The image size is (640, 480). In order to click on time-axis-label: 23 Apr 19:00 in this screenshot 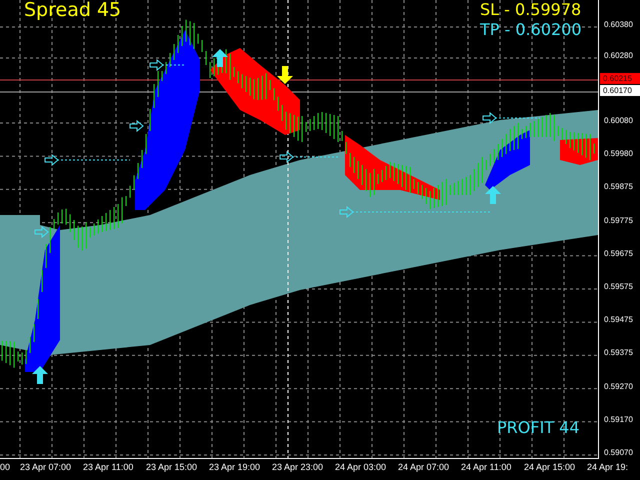, I will do `click(234, 467)`.